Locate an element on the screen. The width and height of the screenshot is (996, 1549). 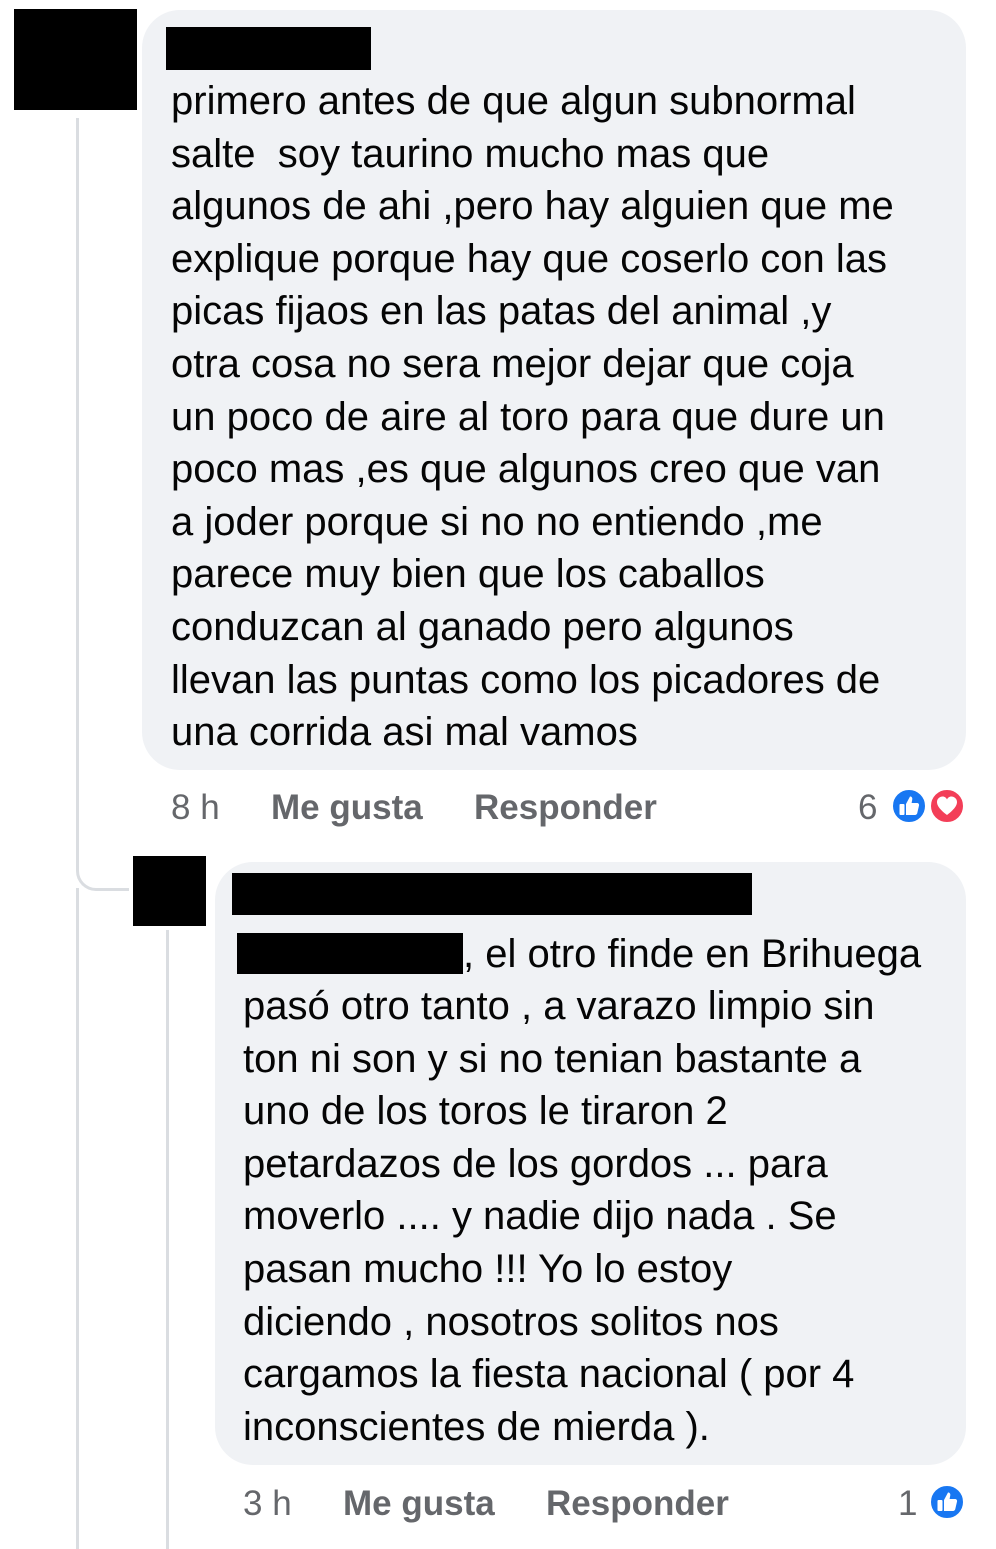
reaction-count: 6 is located at coordinates (867, 808).